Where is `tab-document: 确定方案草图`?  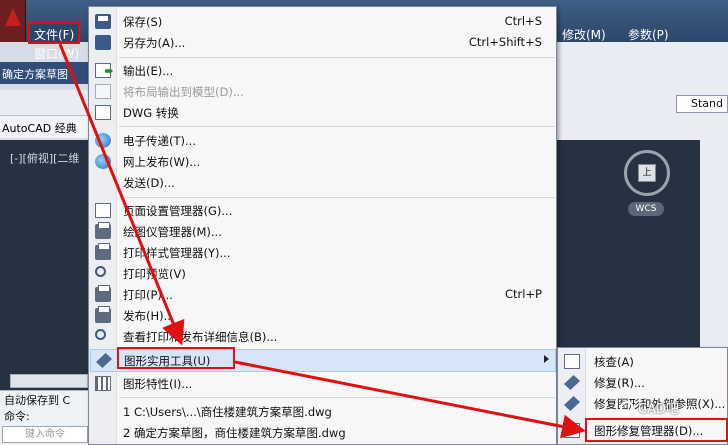 tab-document: 确定方案草图 is located at coordinates (35, 74).